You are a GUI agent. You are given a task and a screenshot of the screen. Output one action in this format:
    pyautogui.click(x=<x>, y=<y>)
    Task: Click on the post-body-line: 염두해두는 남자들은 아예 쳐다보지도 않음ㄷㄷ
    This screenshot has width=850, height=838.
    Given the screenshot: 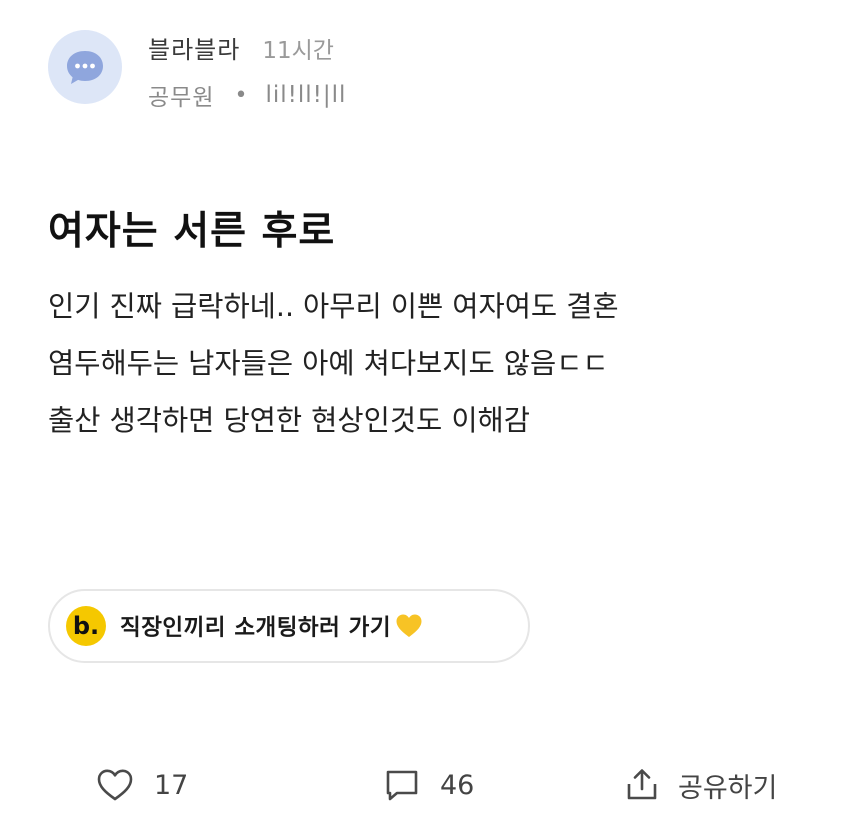 What is the action you would take?
    pyautogui.click(x=328, y=363)
    